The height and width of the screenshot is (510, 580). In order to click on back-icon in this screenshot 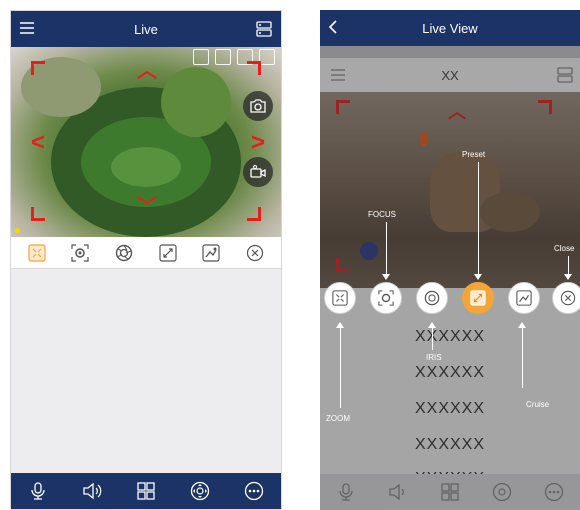, I will do `click(333, 29)`.